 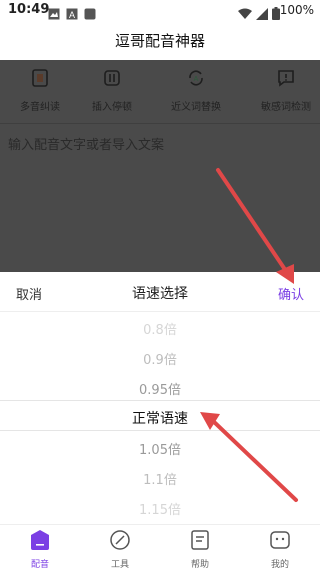 I want to click on battery-percent: 100%, so click(x=296, y=10).